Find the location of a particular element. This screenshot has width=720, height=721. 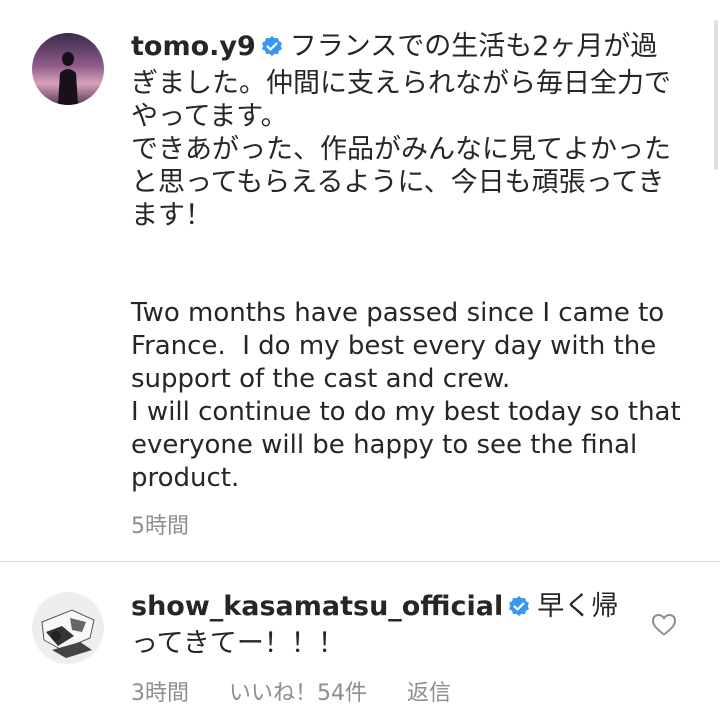

reply-avatar is located at coordinates (68, 628).